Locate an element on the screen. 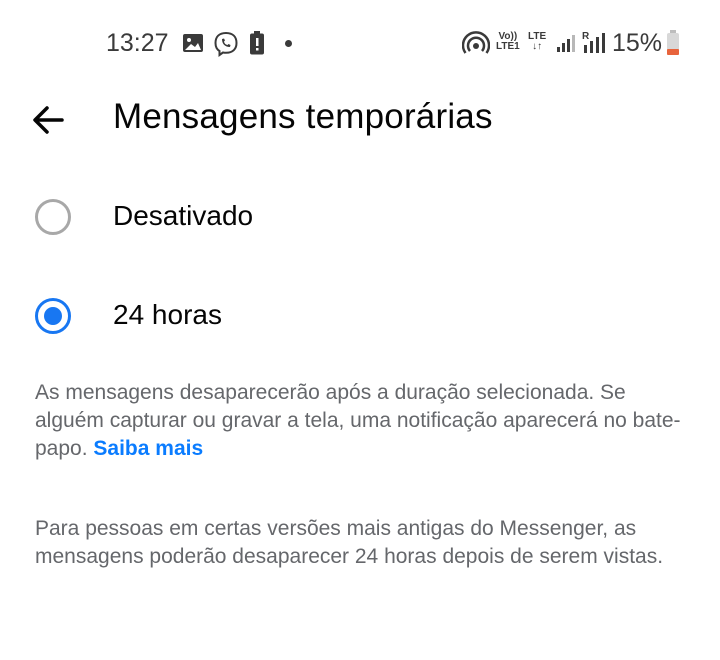 This screenshot has width=720, height=660. option-24-horas: 24 horas is located at coordinates (360, 316).